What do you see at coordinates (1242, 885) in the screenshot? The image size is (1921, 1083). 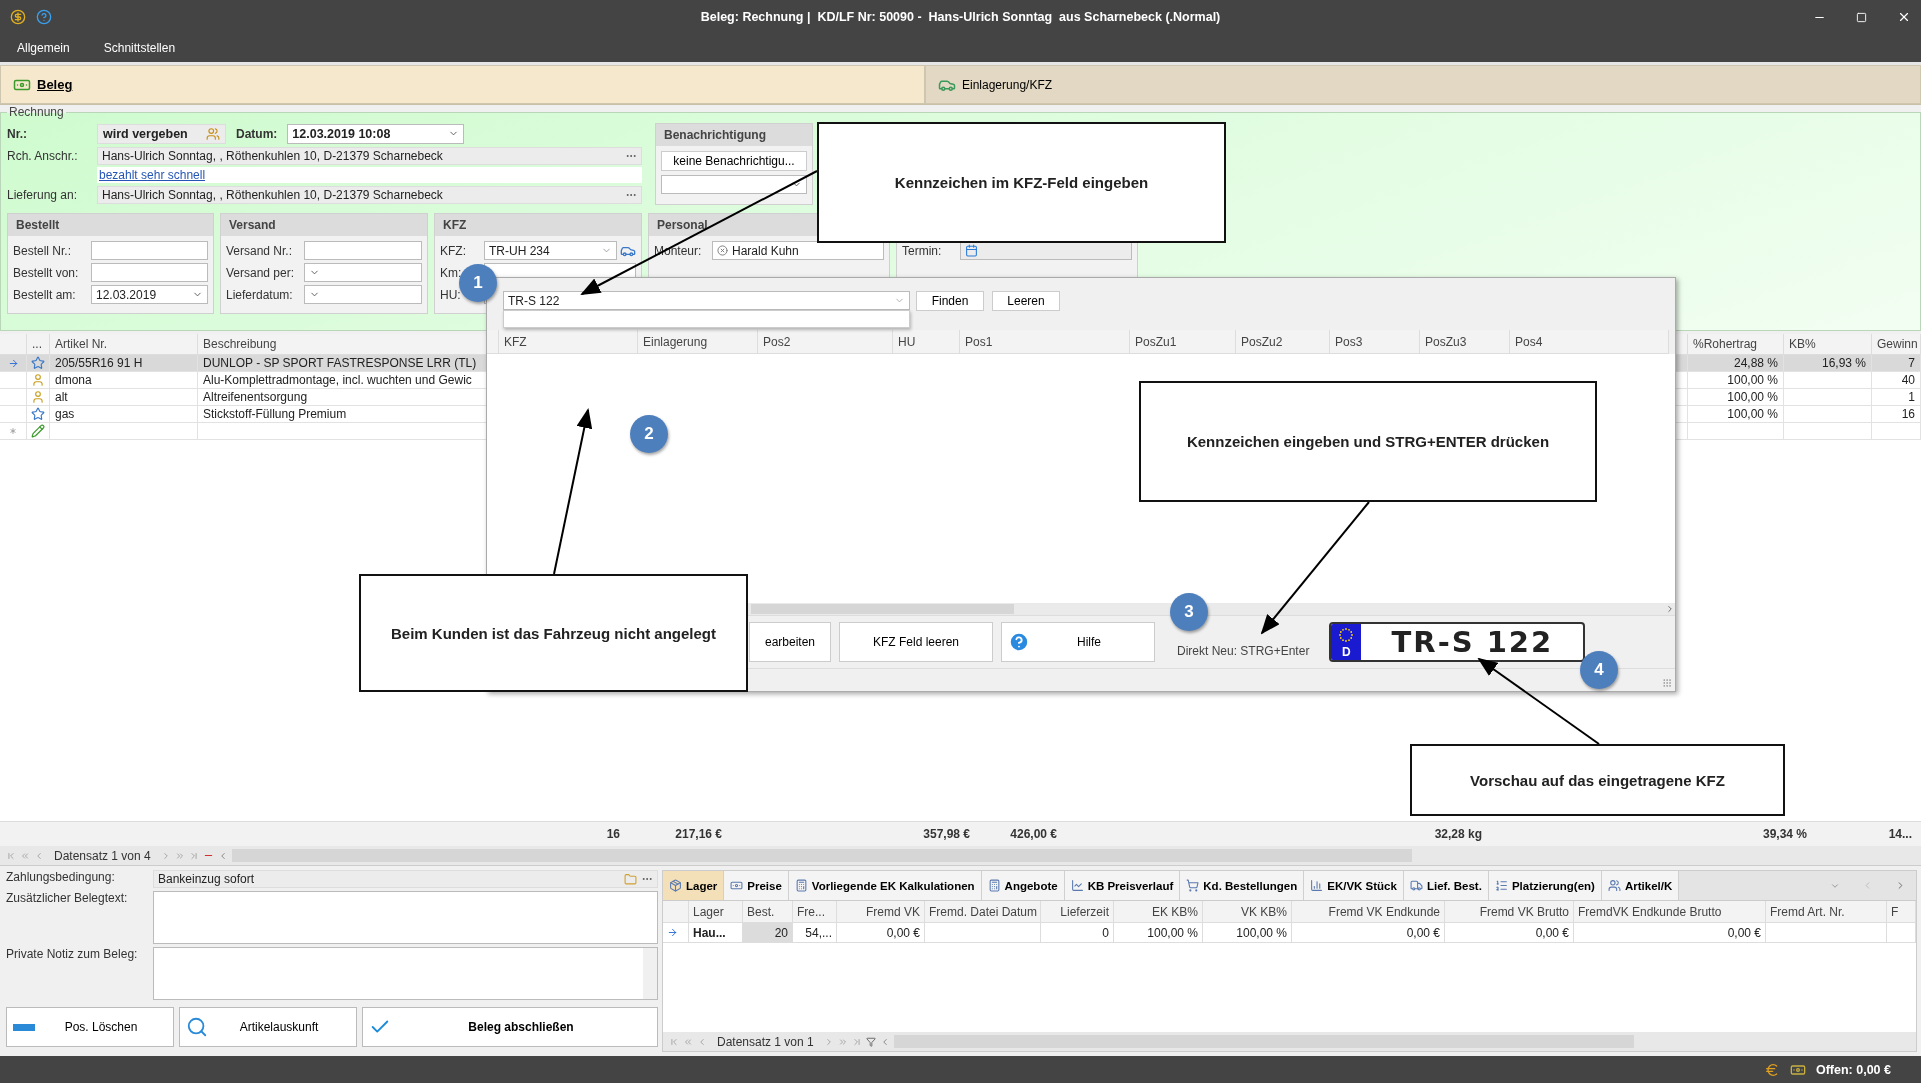 I see `tab: Kd. Bestellungen` at bounding box center [1242, 885].